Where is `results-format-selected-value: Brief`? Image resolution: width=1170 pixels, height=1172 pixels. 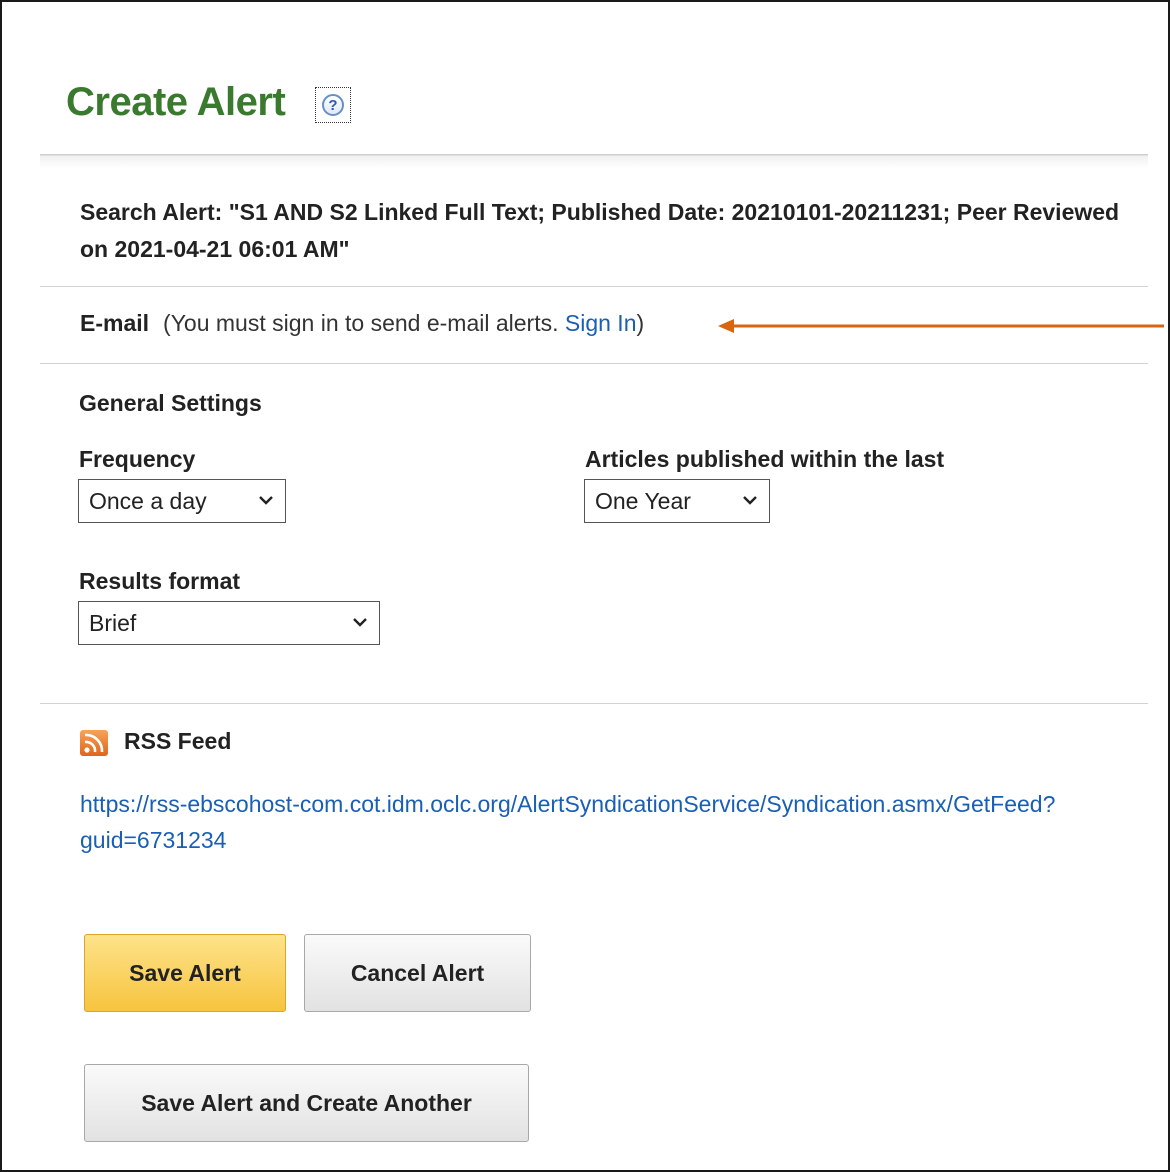
results-format-selected-value: Brief is located at coordinates (113, 622).